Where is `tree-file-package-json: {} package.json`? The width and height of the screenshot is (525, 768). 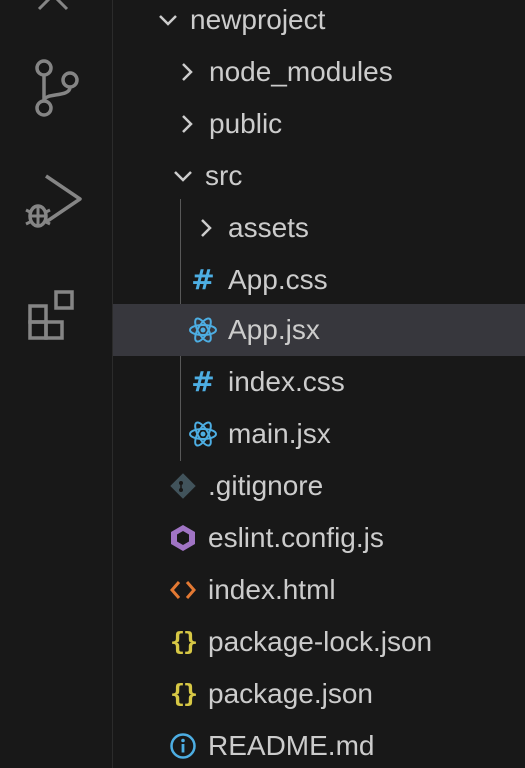
tree-file-package-json: {} package.json is located at coordinates (319, 694).